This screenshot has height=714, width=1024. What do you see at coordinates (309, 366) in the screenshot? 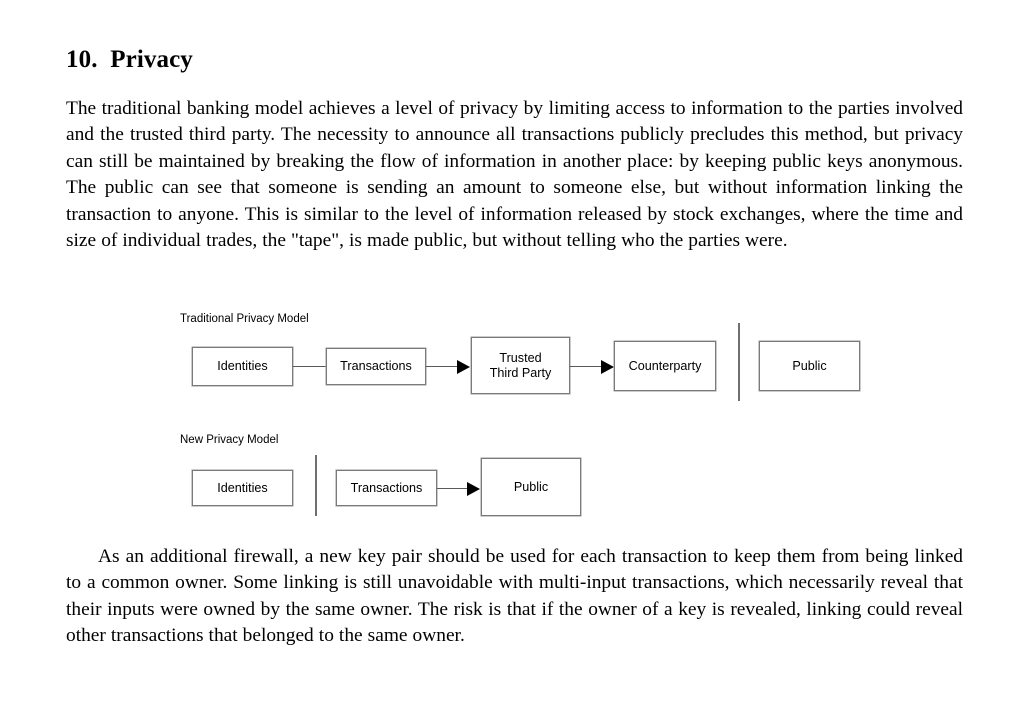
I see `diagram-1-connector-identities-transactions` at bounding box center [309, 366].